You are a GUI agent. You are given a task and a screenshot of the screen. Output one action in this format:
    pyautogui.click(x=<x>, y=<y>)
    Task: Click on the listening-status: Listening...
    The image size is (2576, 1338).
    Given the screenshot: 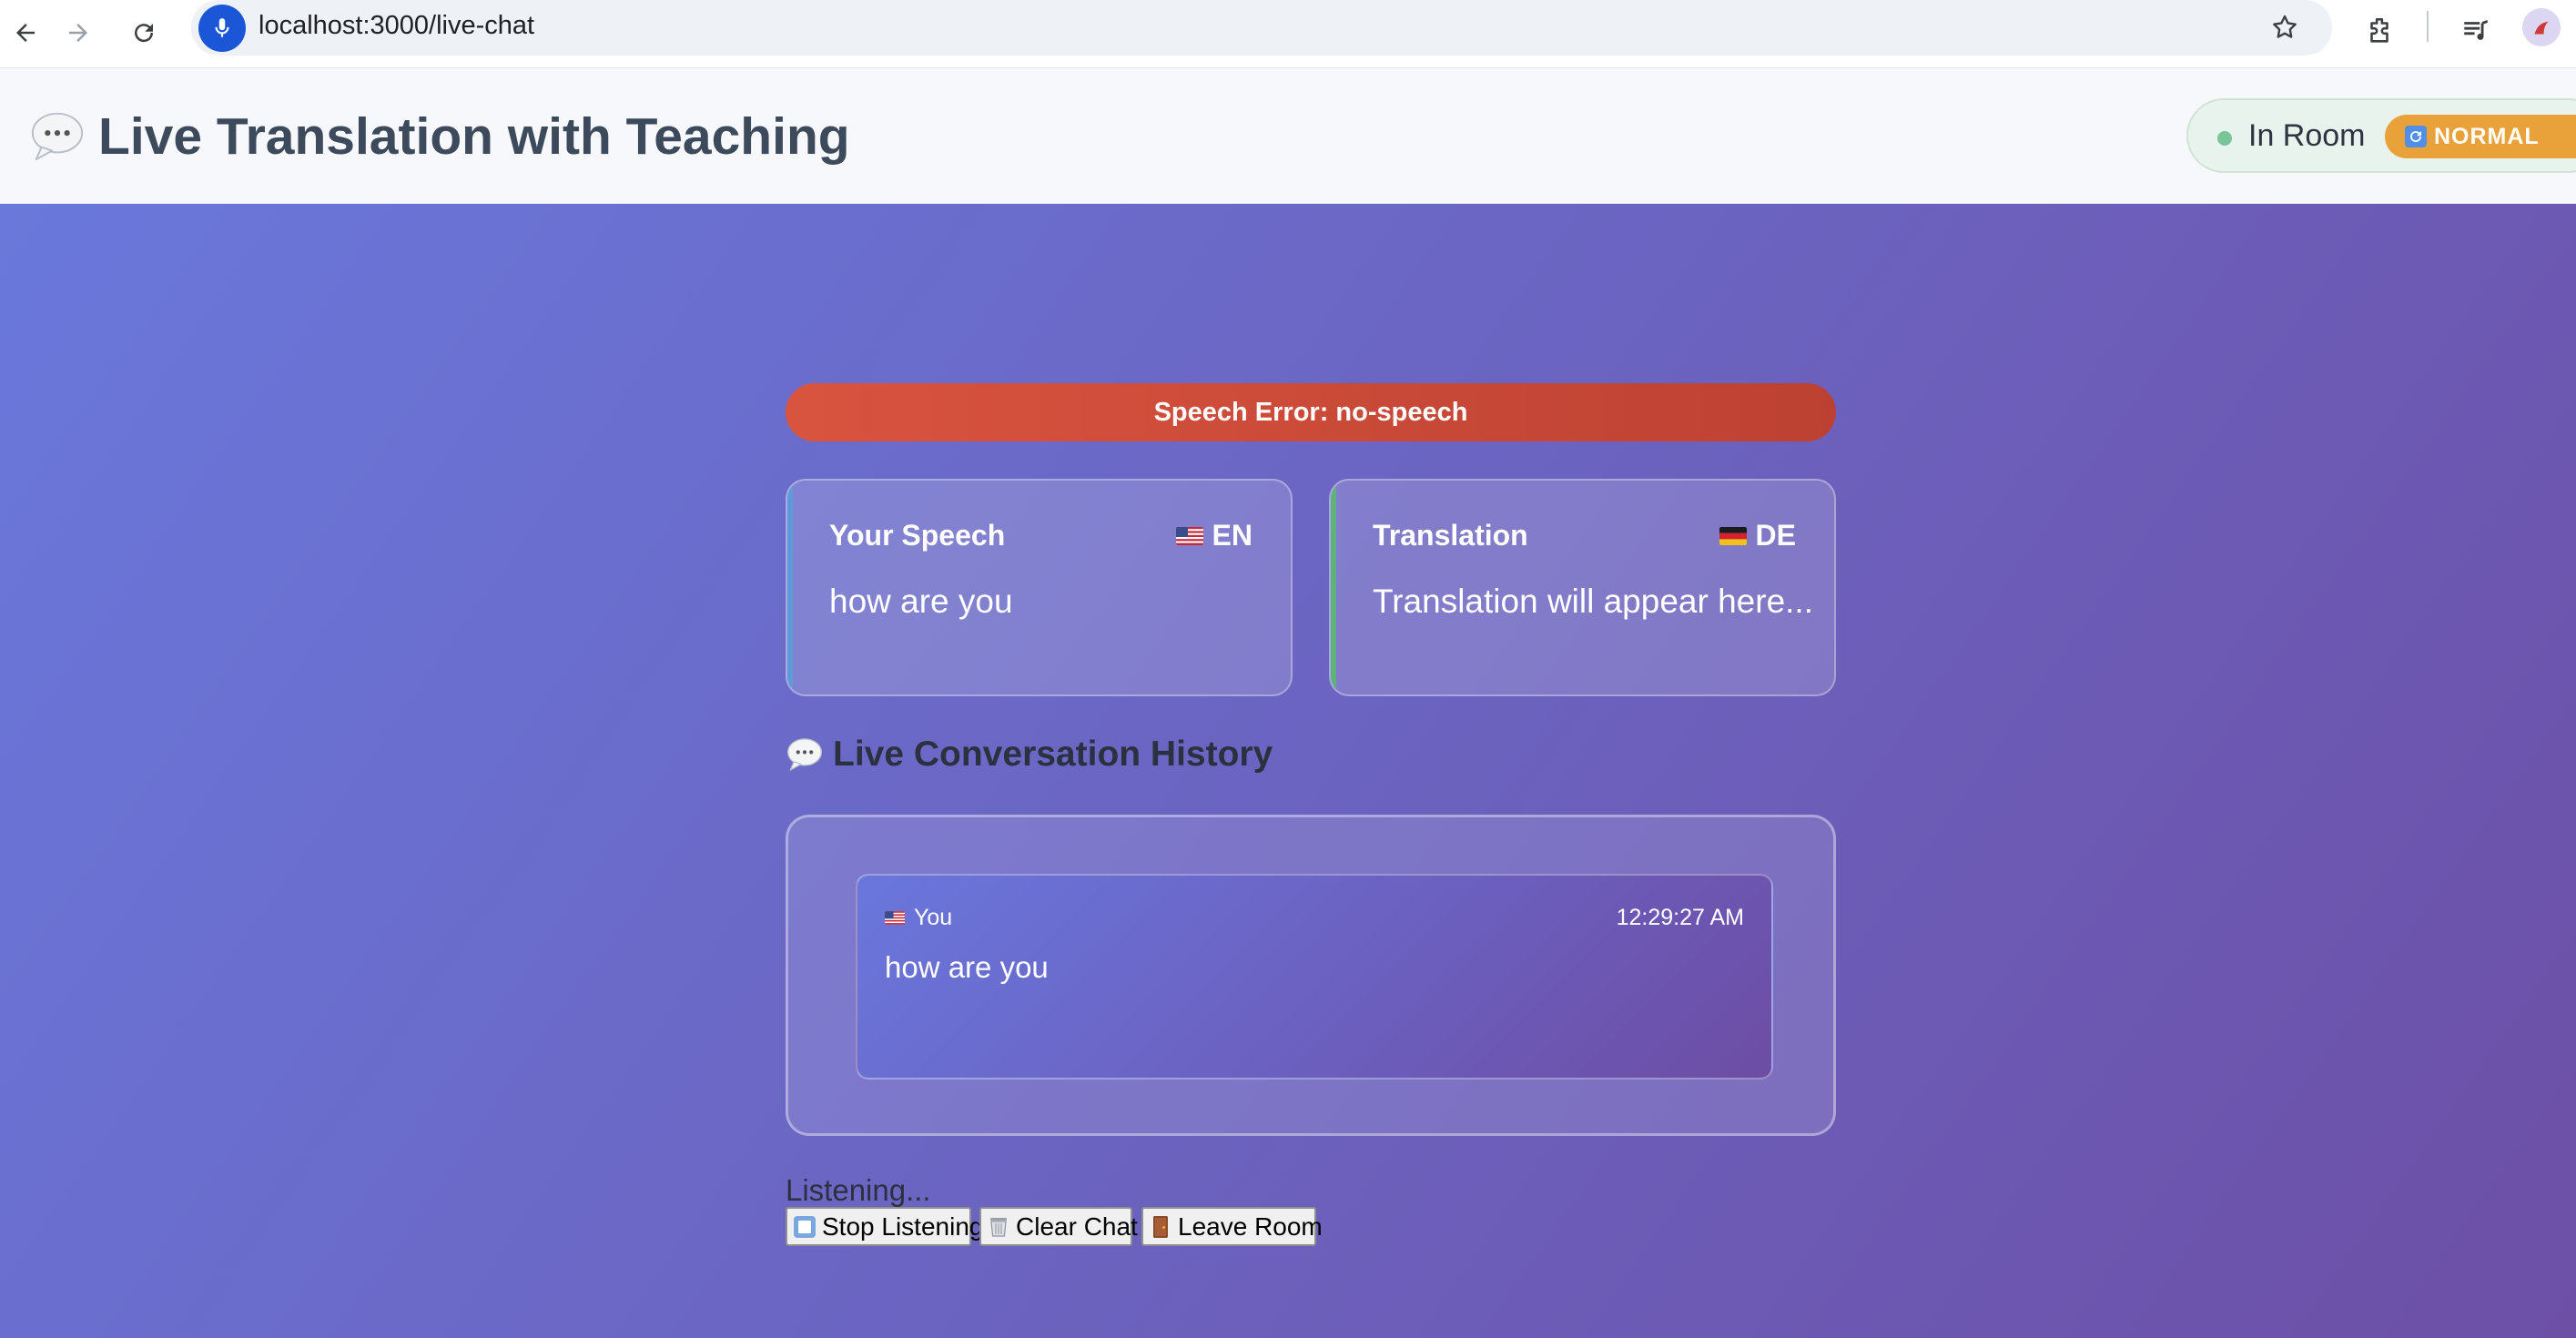 What is the action you would take?
    pyautogui.click(x=858, y=1190)
    